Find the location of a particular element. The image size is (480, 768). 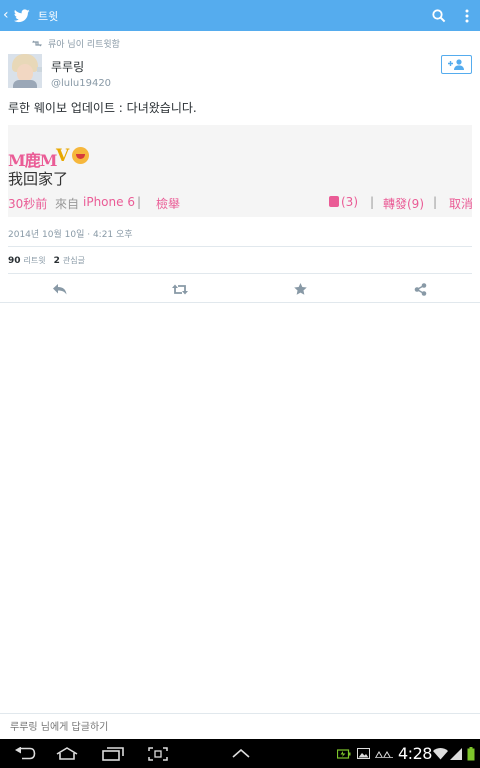

battery-icon is located at coordinates (471, 753).